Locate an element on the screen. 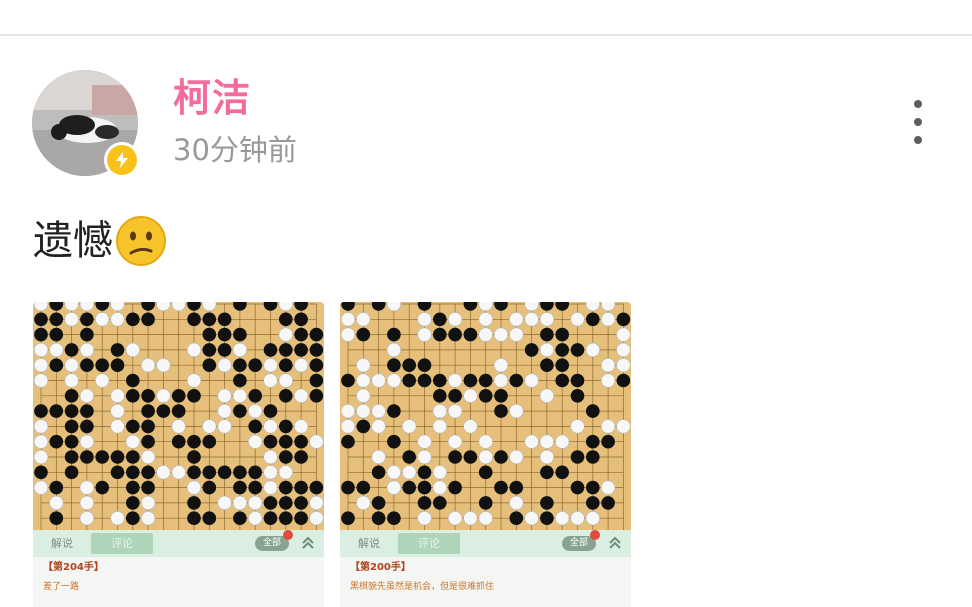  post-text: 遗憾 is located at coordinates (100, 241).